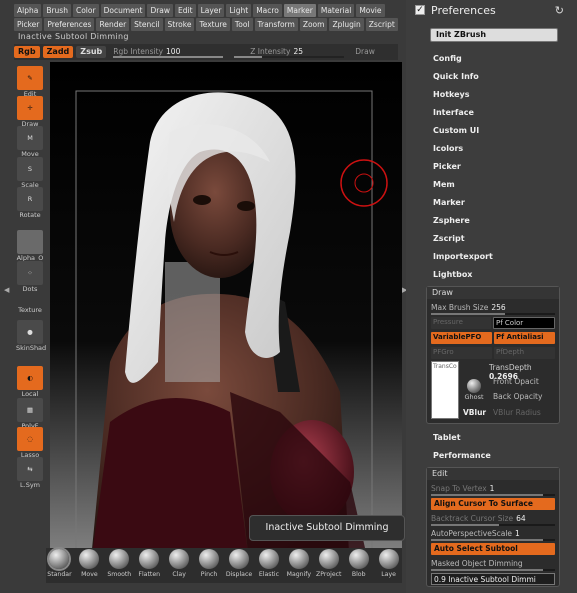  I want to click on menu-brush: Brush, so click(57, 10).